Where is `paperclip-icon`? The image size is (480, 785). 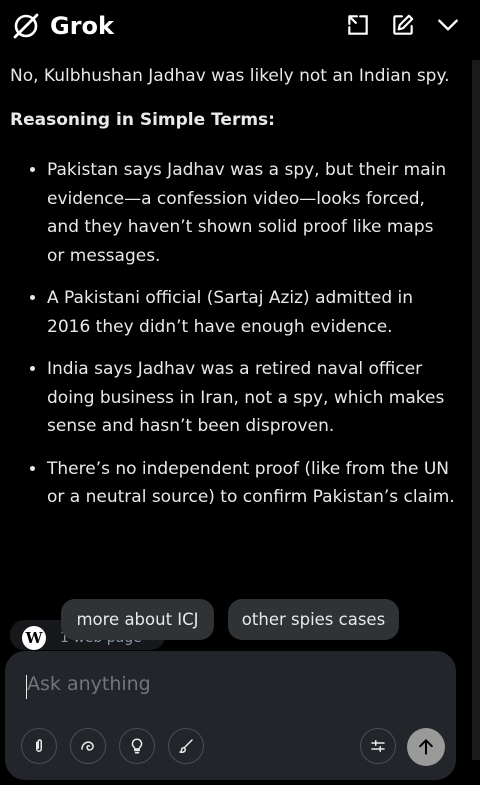 paperclip-icon is located at coordinates (39, 746).